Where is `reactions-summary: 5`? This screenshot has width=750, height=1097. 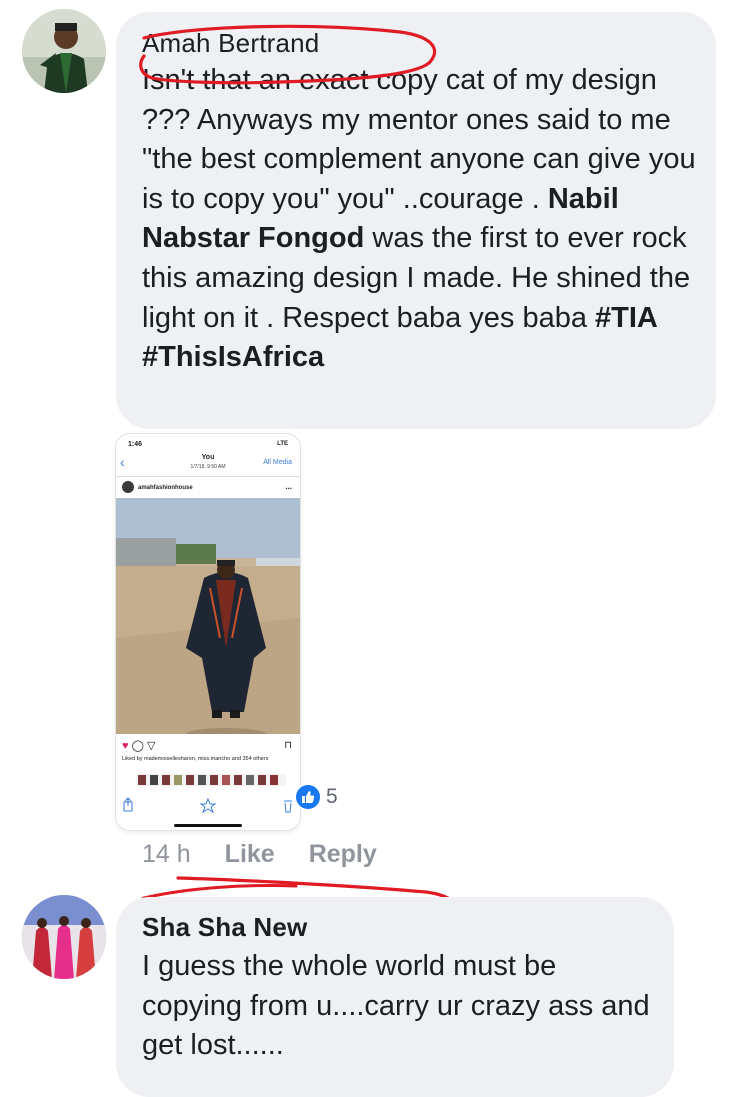 reactions-summary: 5 is located at coordinates (316, 797).